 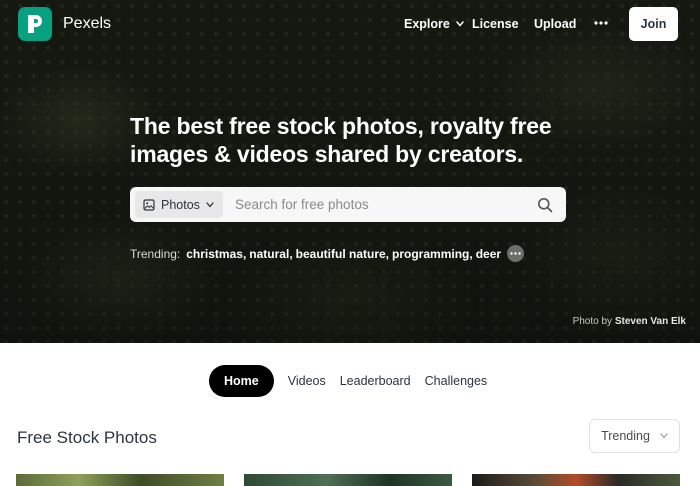 What do you see at coordinates (87, 437) in the screenshot?
I see `section-title: Free Stock Photos` at bounding box center [87, 437].